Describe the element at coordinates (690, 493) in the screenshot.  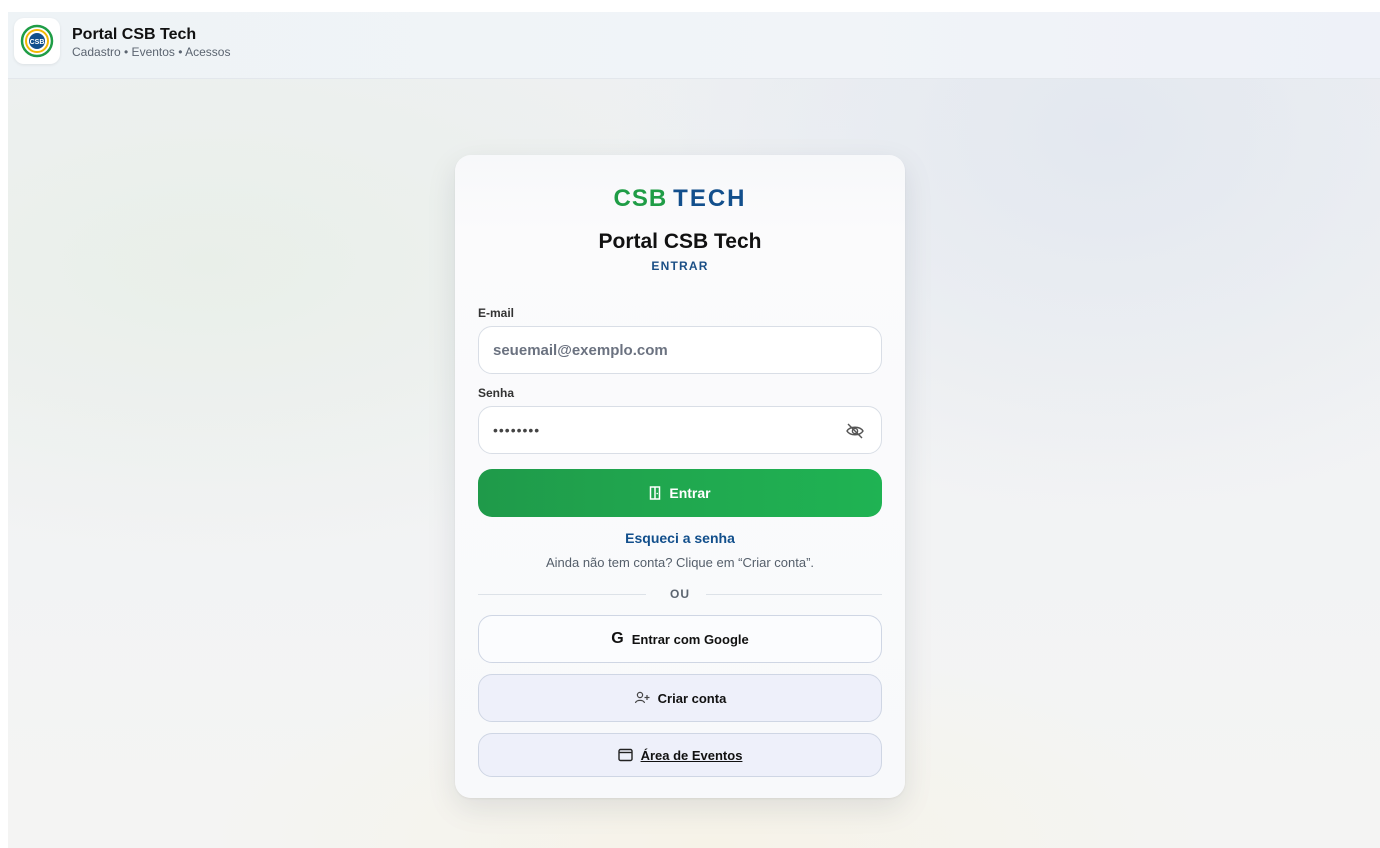
I see `login-button-label: Entrar` at that location.